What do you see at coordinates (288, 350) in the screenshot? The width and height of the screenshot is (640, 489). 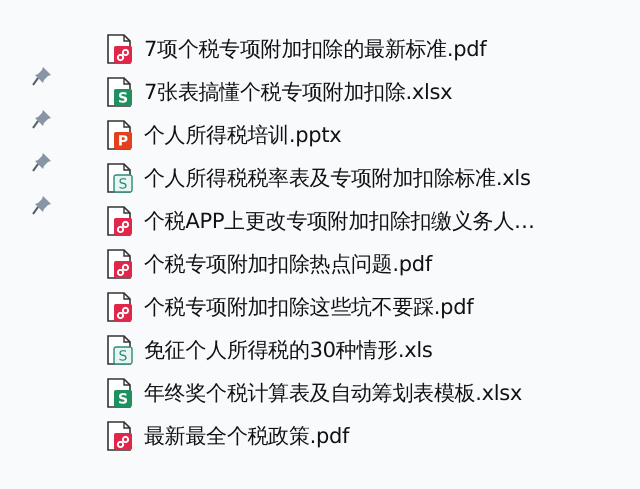 I see `file-name: 免征个人所得税的30种情形.xls` at bounding box center [288, 350].